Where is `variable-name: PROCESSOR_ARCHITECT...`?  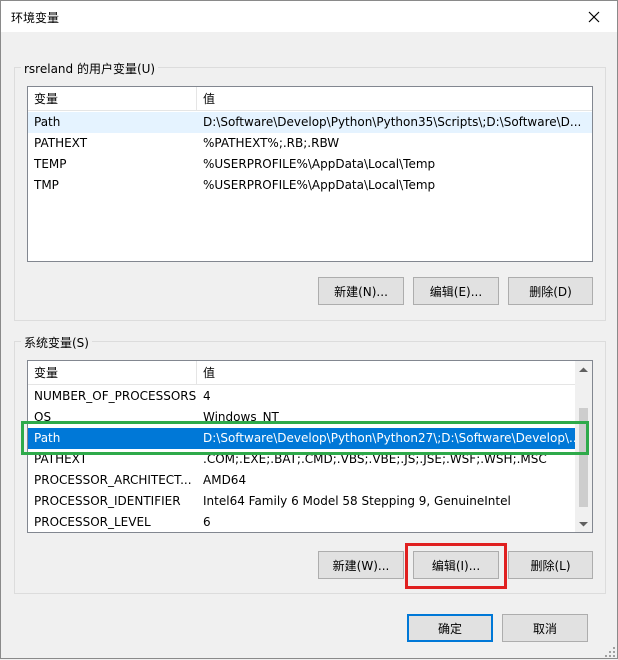
variable-name: PROCESSOR_ARCHITECT... is located at coordinates (113, 480).